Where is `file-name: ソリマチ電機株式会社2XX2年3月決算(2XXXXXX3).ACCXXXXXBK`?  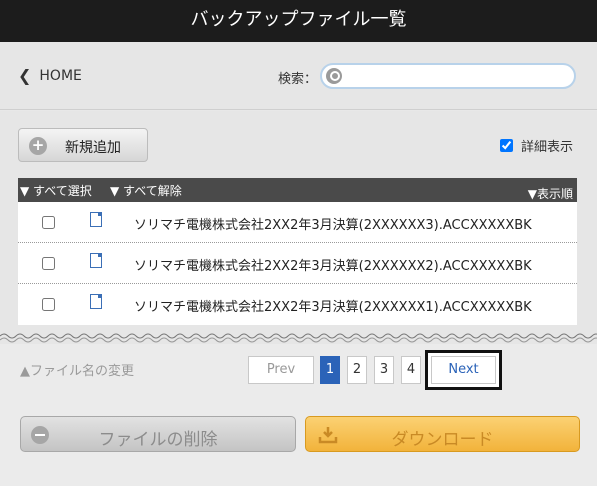 file-name: ソリマチ電機株式会社2XX2年3月決算(2XXXXXX3).ACCXXXXXBK is located at coordinates (333, 225).